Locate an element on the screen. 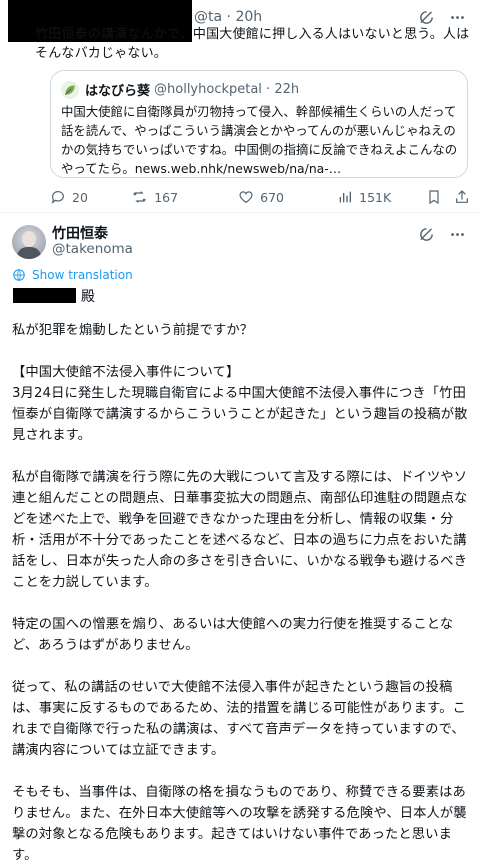  repost-button: 167 is located at coordinates (184, 197).